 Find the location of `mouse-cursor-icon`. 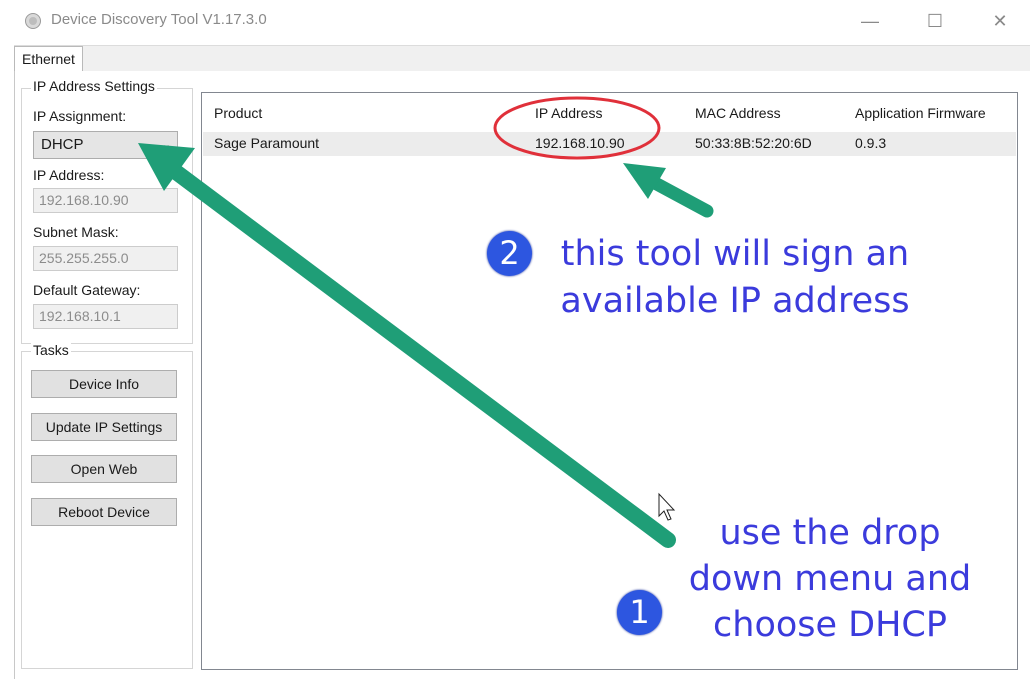

mouse-cursor-icon is located at coordinates (667, 506).